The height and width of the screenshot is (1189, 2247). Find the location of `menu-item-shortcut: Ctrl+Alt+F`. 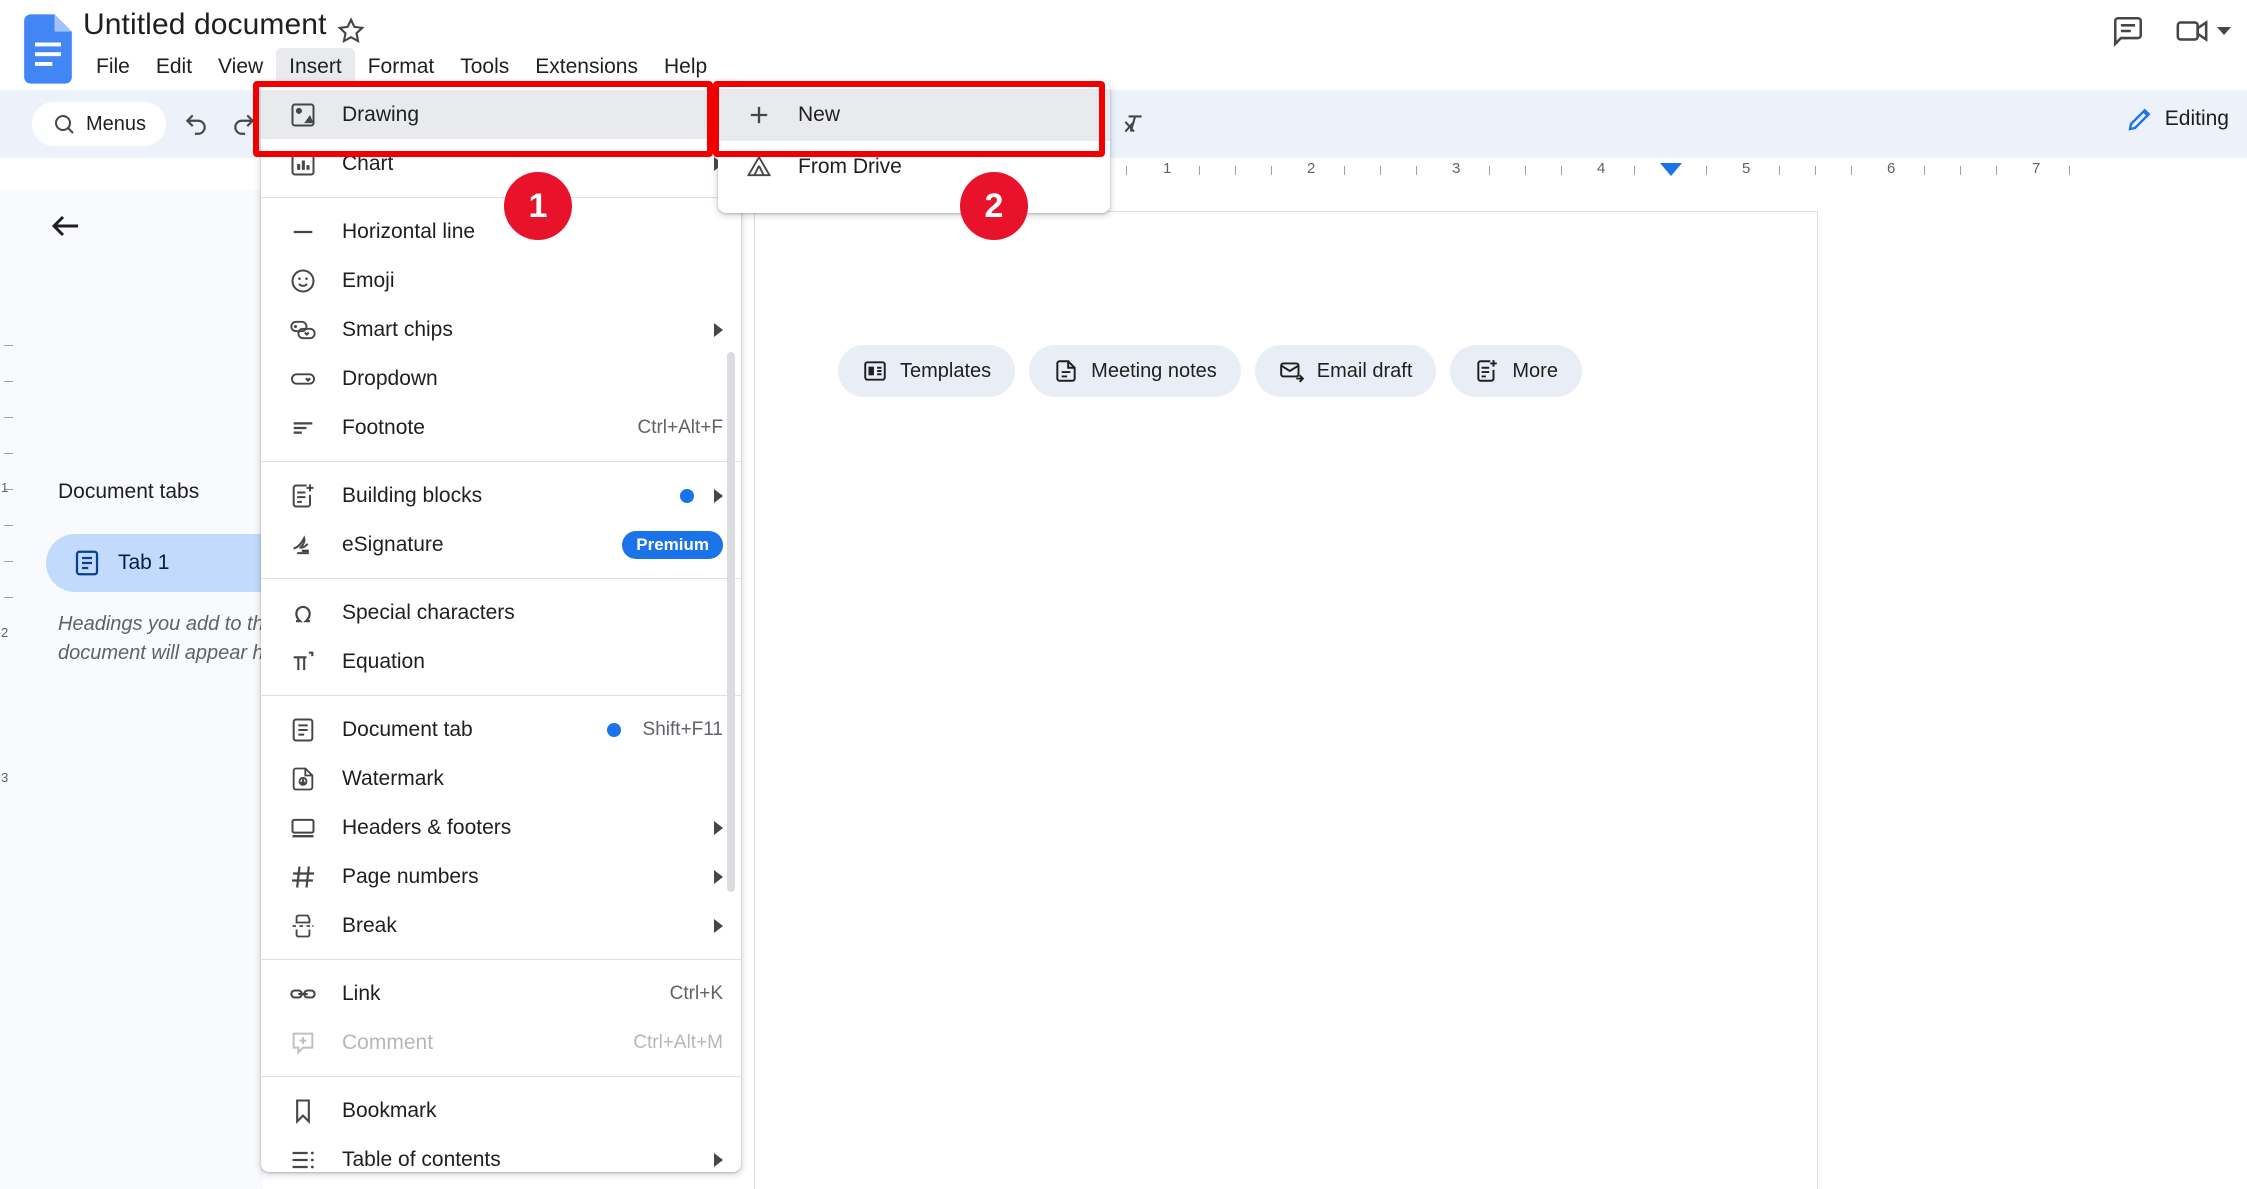

menu-item-shortcut: Ctrl+Alt+F is located at coordinates (680, 427).